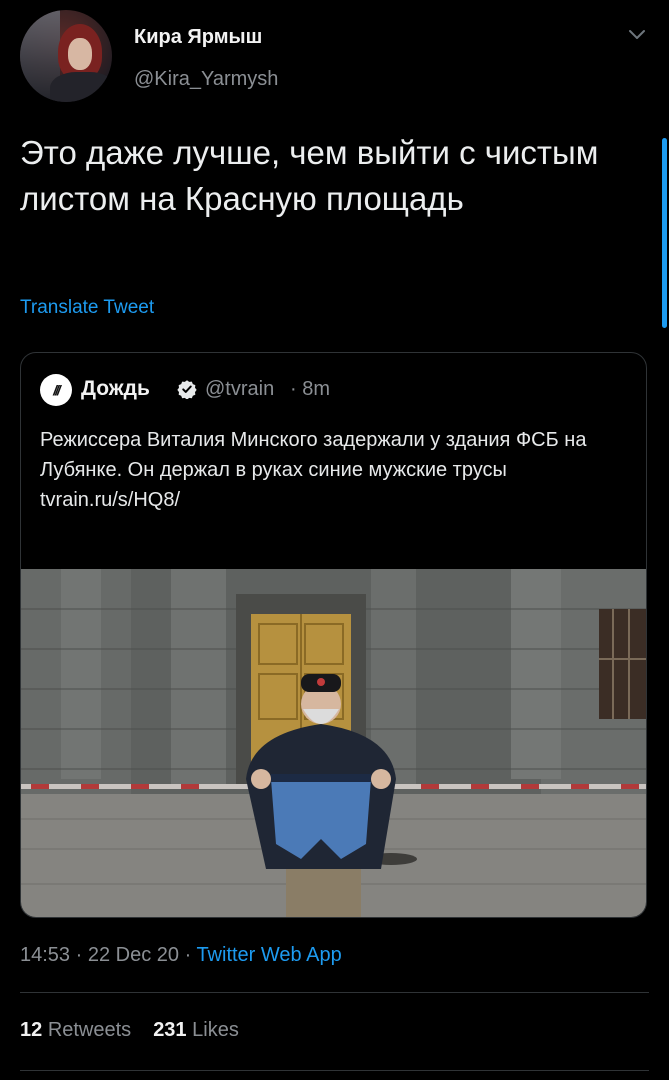  I want to click on quoted-author-handle: @tvrain, so click(239, 389).